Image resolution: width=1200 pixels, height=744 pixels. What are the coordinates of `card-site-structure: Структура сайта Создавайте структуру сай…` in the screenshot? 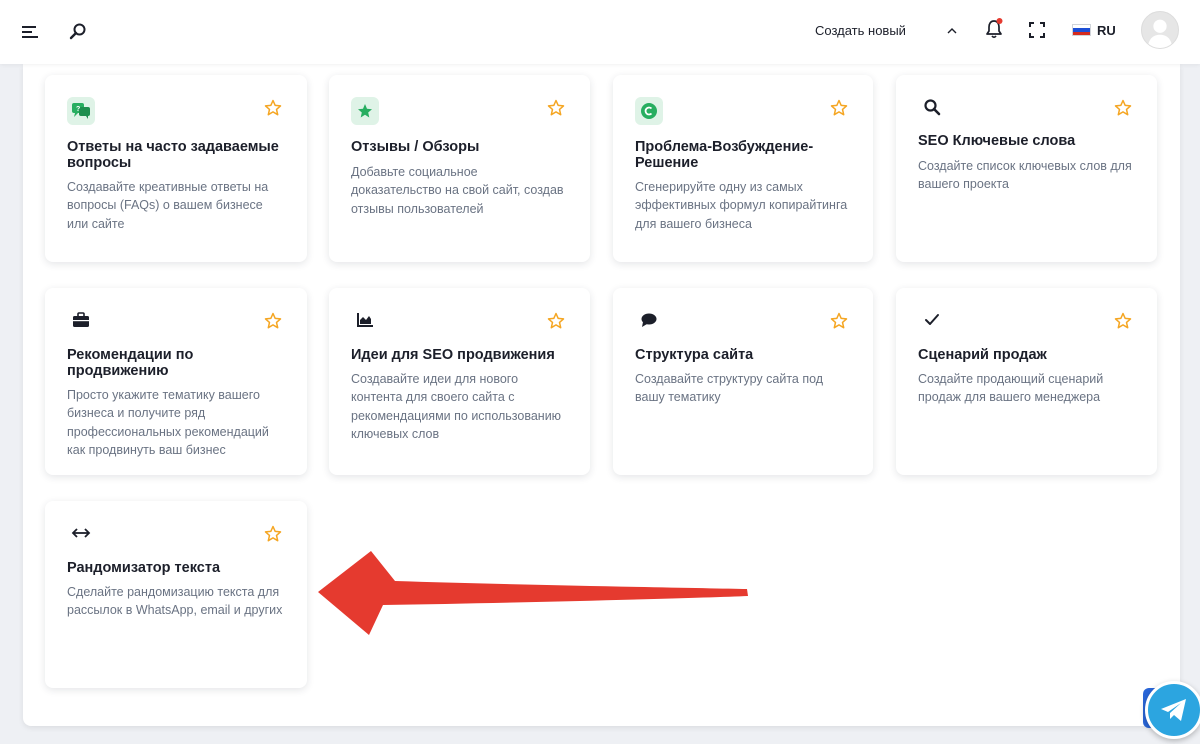 It's located at (743, 381).